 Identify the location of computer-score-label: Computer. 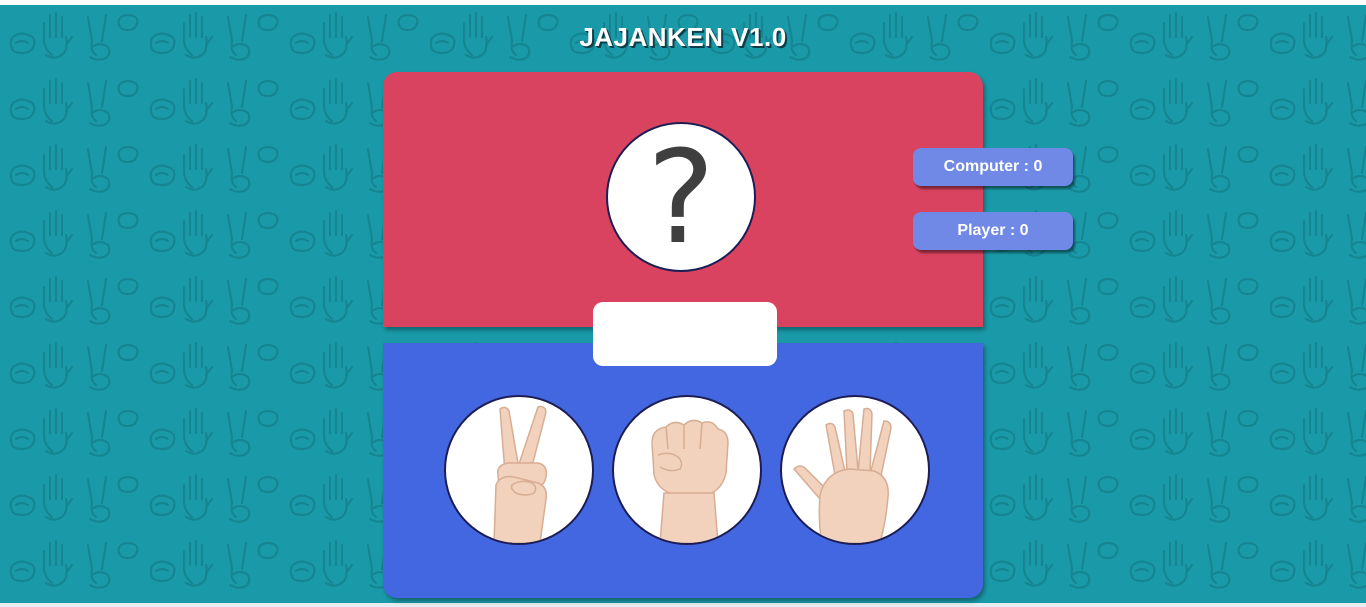
(981, 166).